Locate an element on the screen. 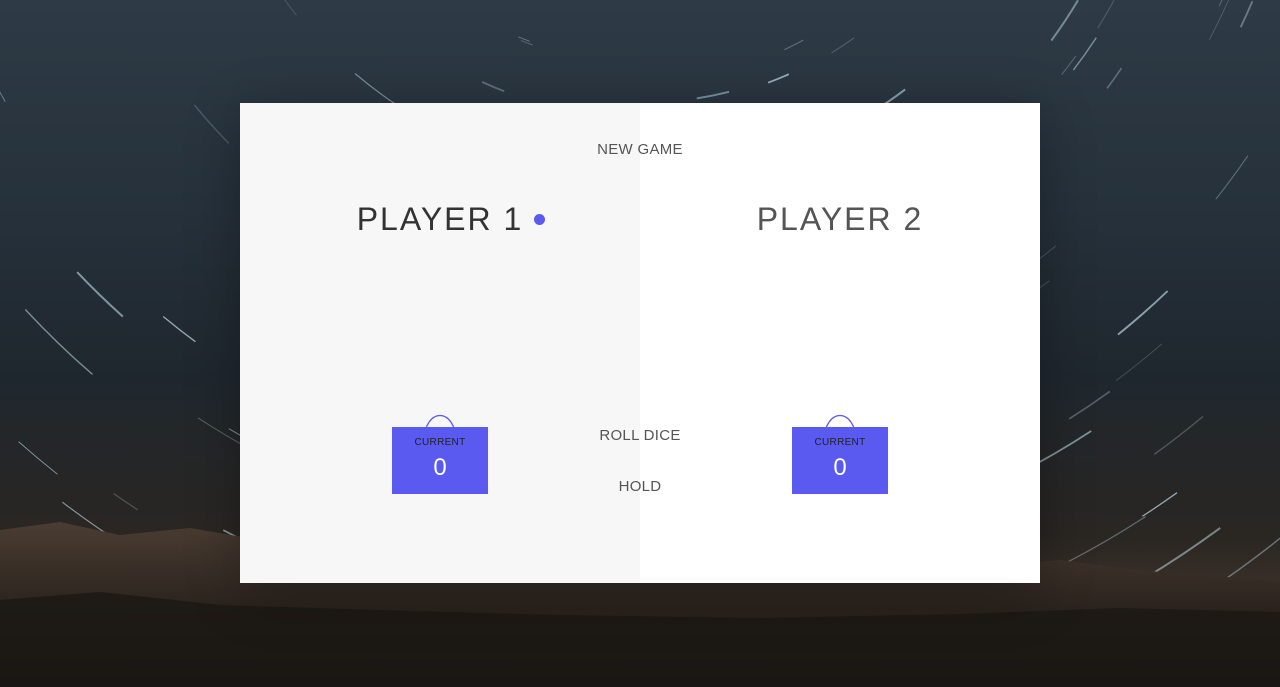 This screenshot has height=687, width=1280. roll-dice-label: ROLL DICE is located at coordinates (640, 435).